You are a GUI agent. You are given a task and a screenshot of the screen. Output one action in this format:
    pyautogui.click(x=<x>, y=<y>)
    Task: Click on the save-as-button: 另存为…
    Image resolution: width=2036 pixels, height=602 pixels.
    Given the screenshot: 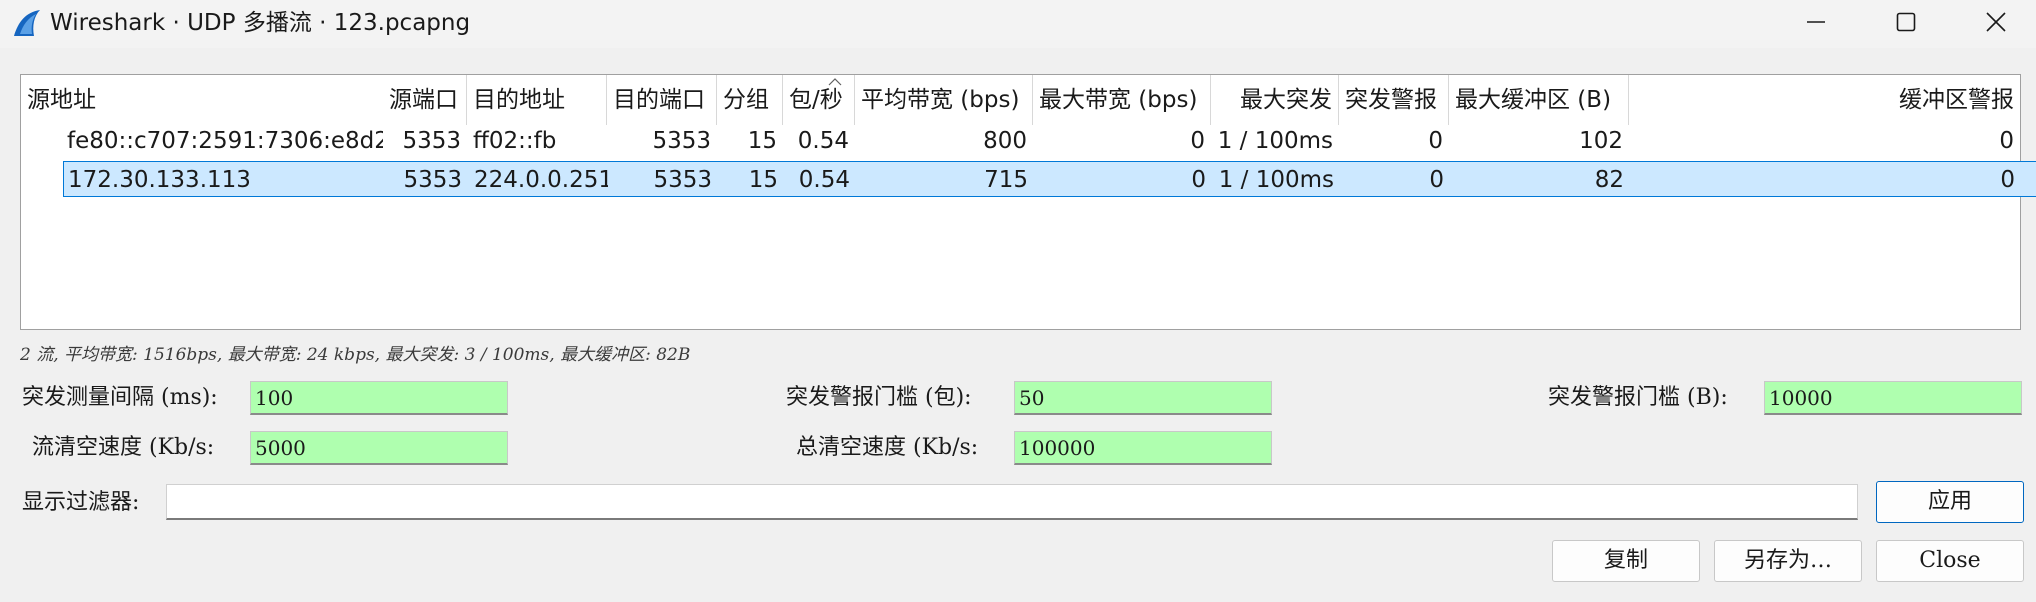 What is the action you would take?
    pyautogui.click(x=1788, y=561)
    